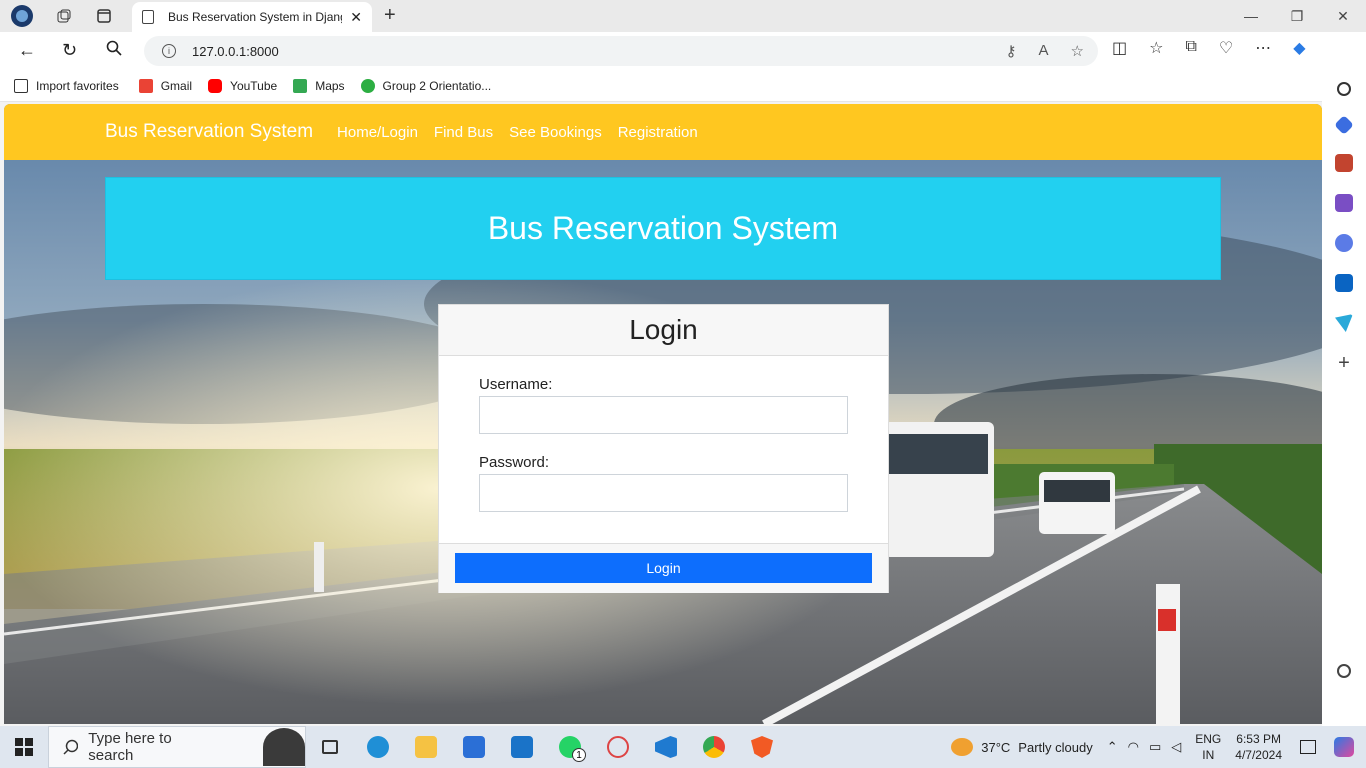  Describe the element at coordinates (1226, 48) in the screenshot. I see `extensions-icon: ♡` at that location.